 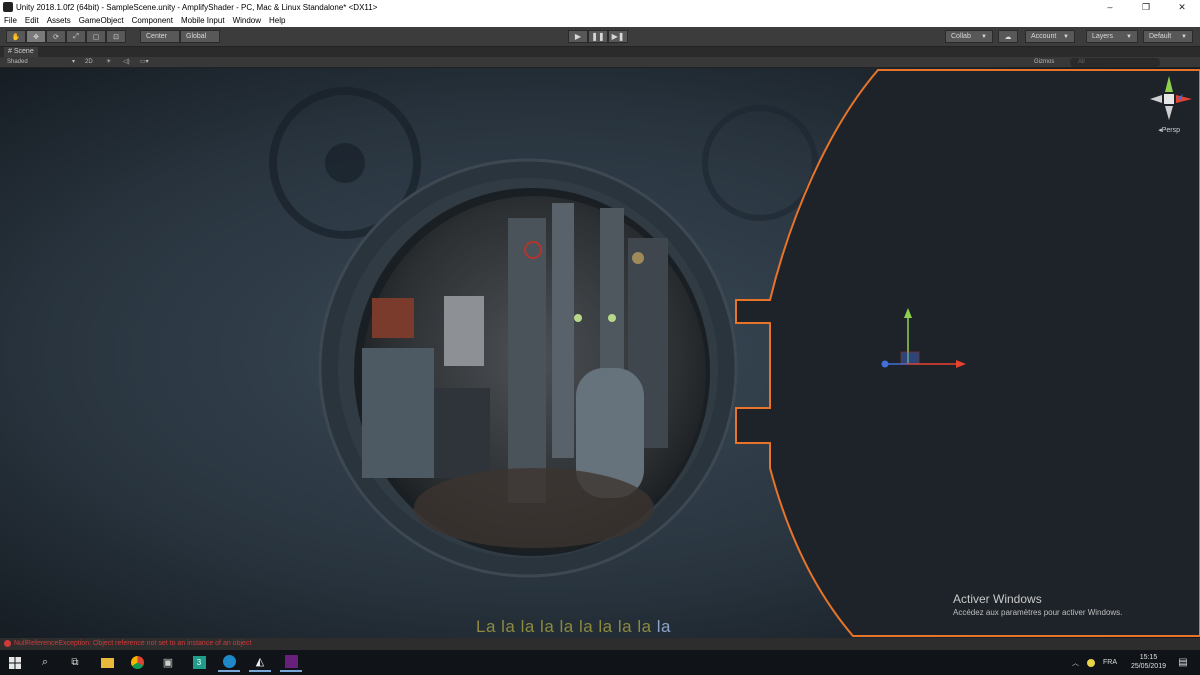 What do you see at coordinates (108, 62) in the screenshot?
I see `lighting-toggle-icon: ☀` at bounding box center [108, 62].